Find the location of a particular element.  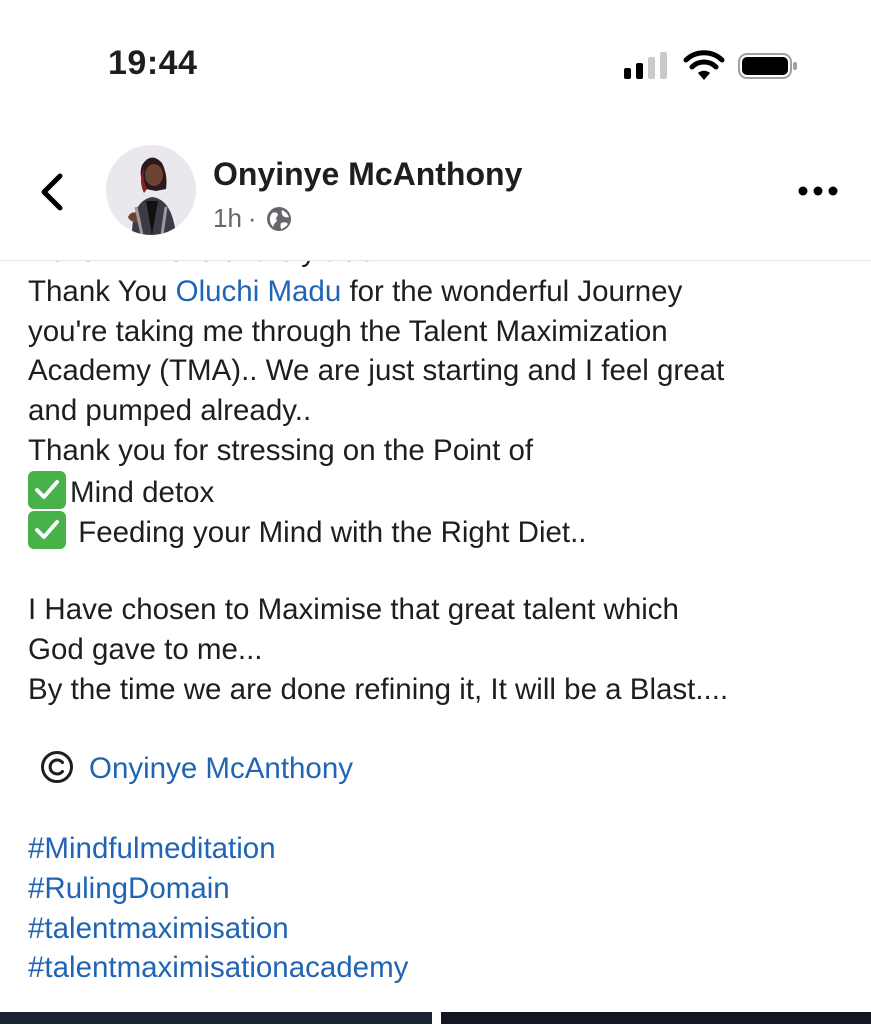

post-meta: 1h · is located at coordinates (253, 218).